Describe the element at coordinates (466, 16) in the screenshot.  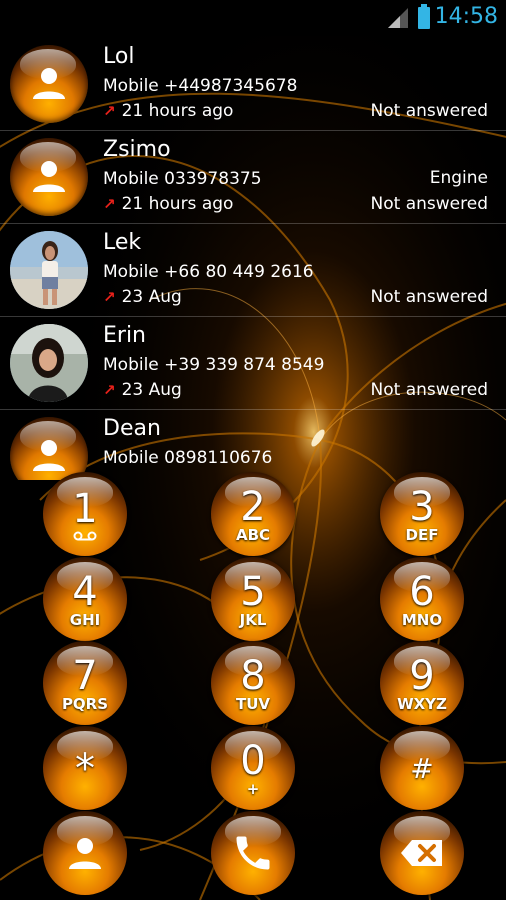
I see `status-time: 14:58` at that location.